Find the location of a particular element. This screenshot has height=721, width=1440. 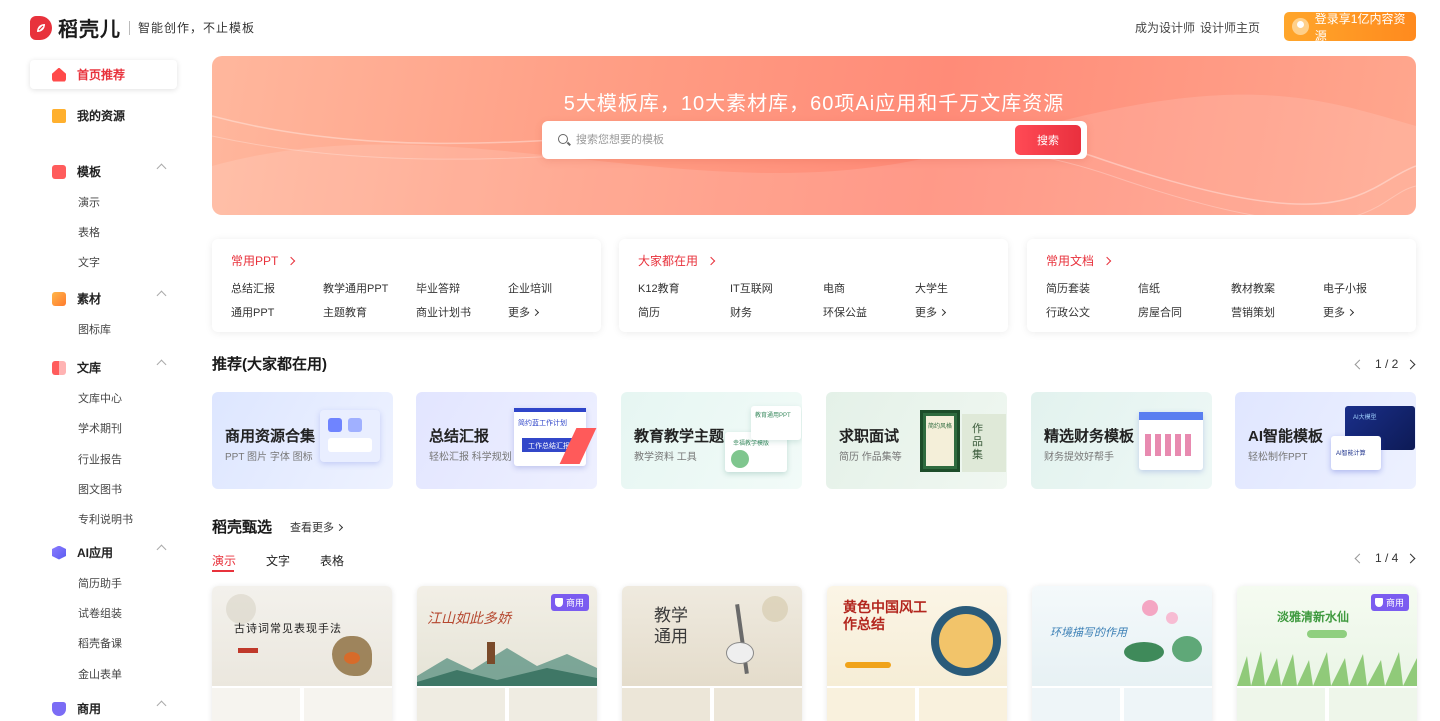

hero-title: 5大模板库，10大素材库，60项Ai应用和千万文库资源 is located at coordinates (814, 104).